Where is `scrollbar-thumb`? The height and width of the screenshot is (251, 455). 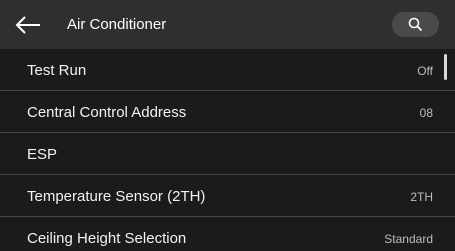
scrollbar-thumb is located at coordinates (445, 67).